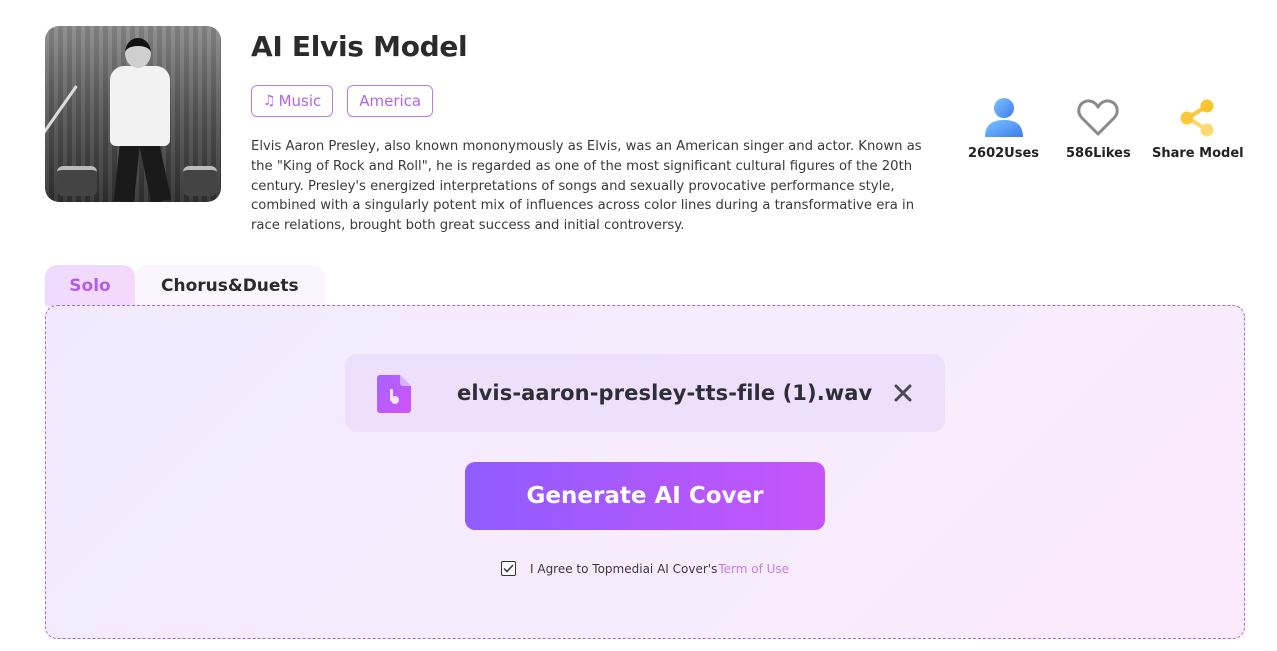 The height and width of the screenshot is (651, 1277). Describe the element at coordinates (1098, 118) in the screenshot. I see `heart-icon` at that location.